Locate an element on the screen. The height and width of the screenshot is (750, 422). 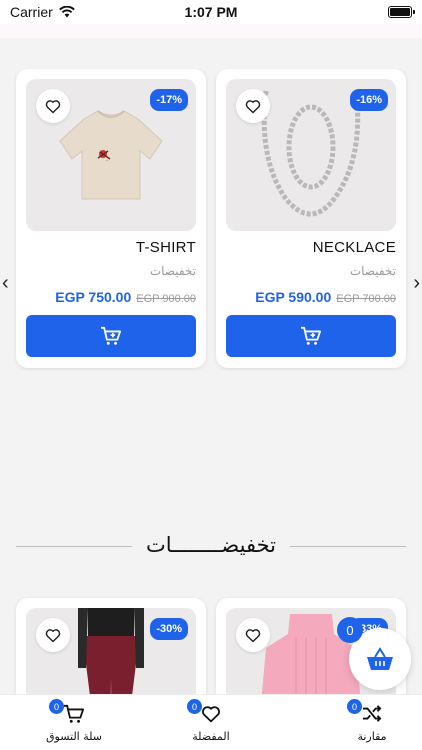
product-image: ~ -17% is located at coordinates (111, 155).